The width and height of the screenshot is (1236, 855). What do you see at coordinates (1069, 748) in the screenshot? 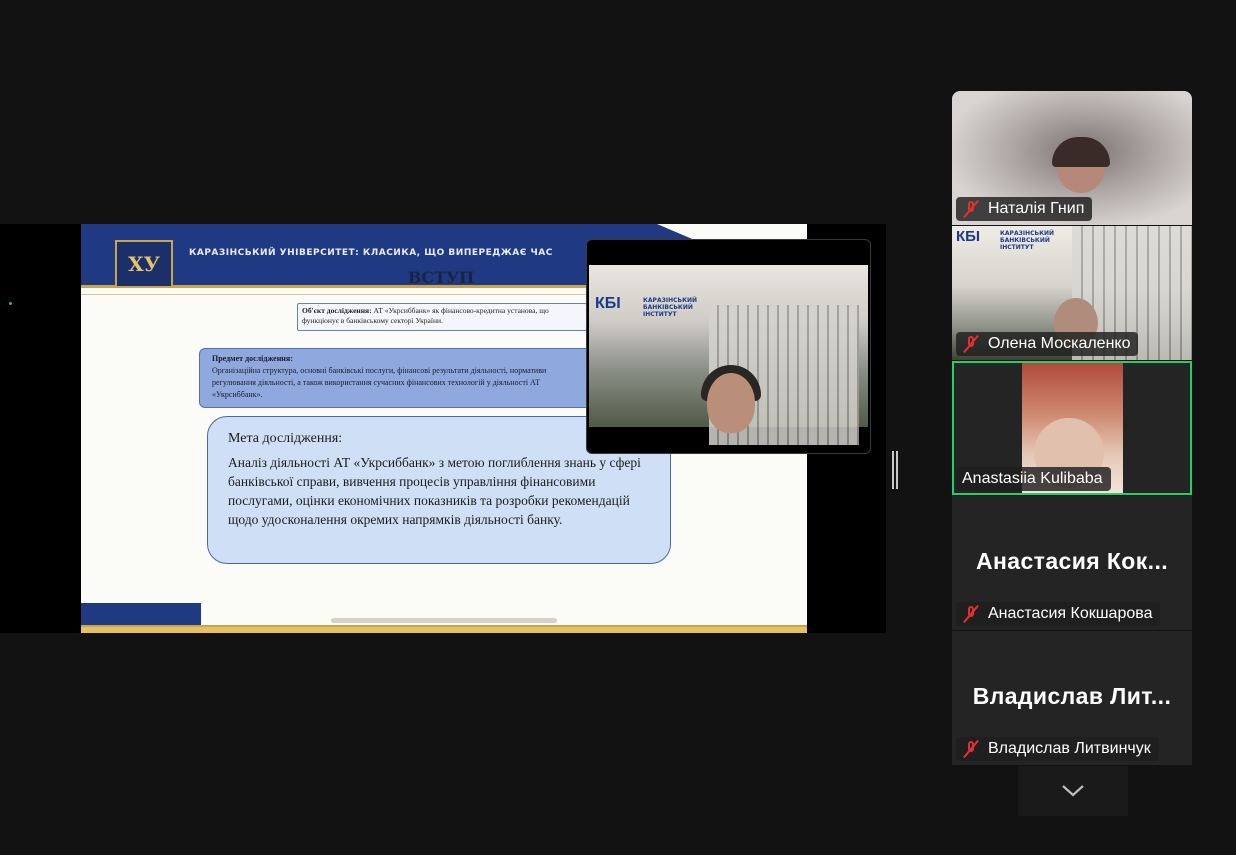
I see `participant-name: Владислав Литвинчук` at bounding box center [1069, 748].